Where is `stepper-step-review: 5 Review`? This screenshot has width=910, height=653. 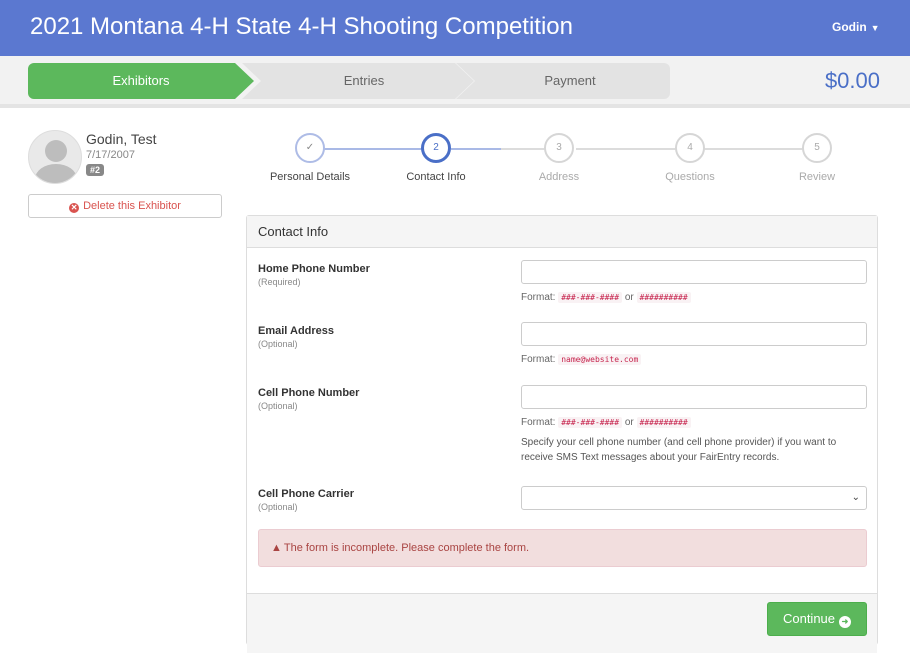 stepper-step-review: 5 Review is located at coordinates (817, 158).